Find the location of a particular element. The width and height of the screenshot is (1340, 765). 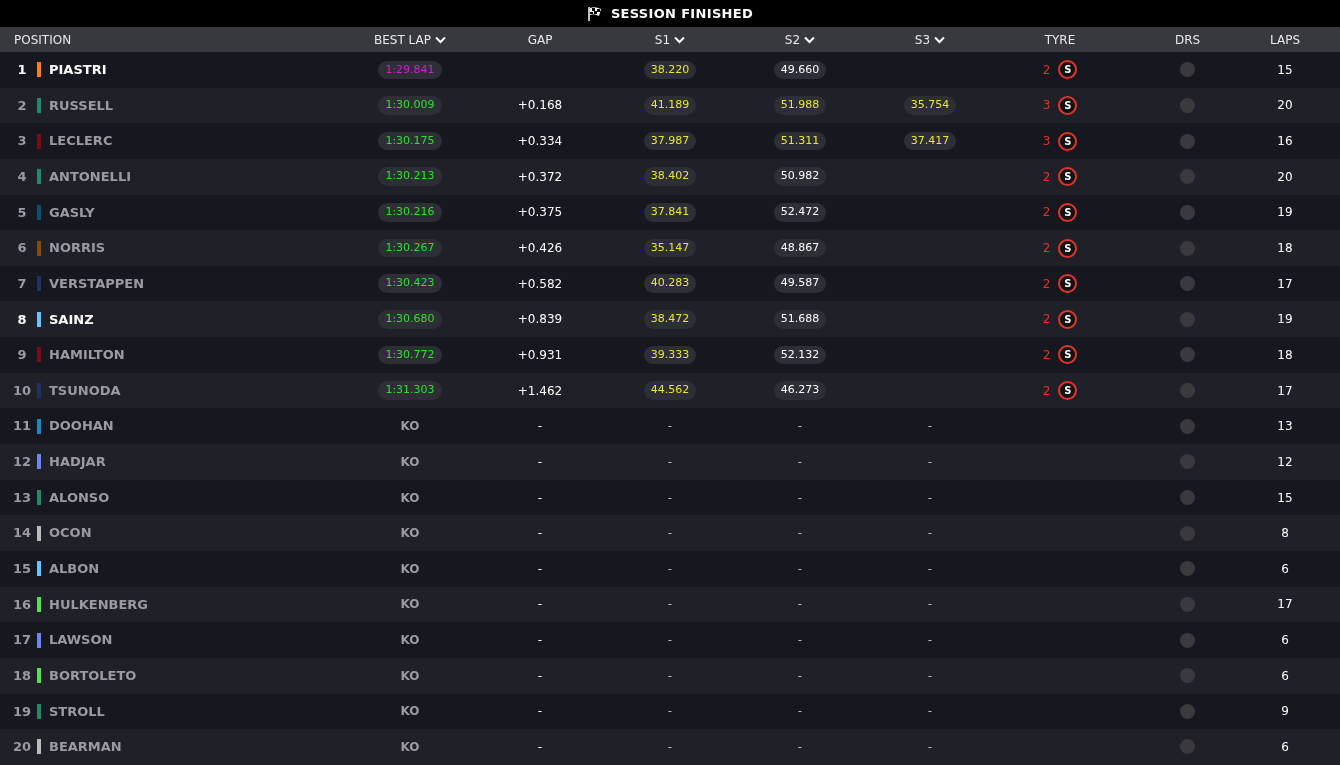

lap-count: 13 is located at coordinates (1285, 427).